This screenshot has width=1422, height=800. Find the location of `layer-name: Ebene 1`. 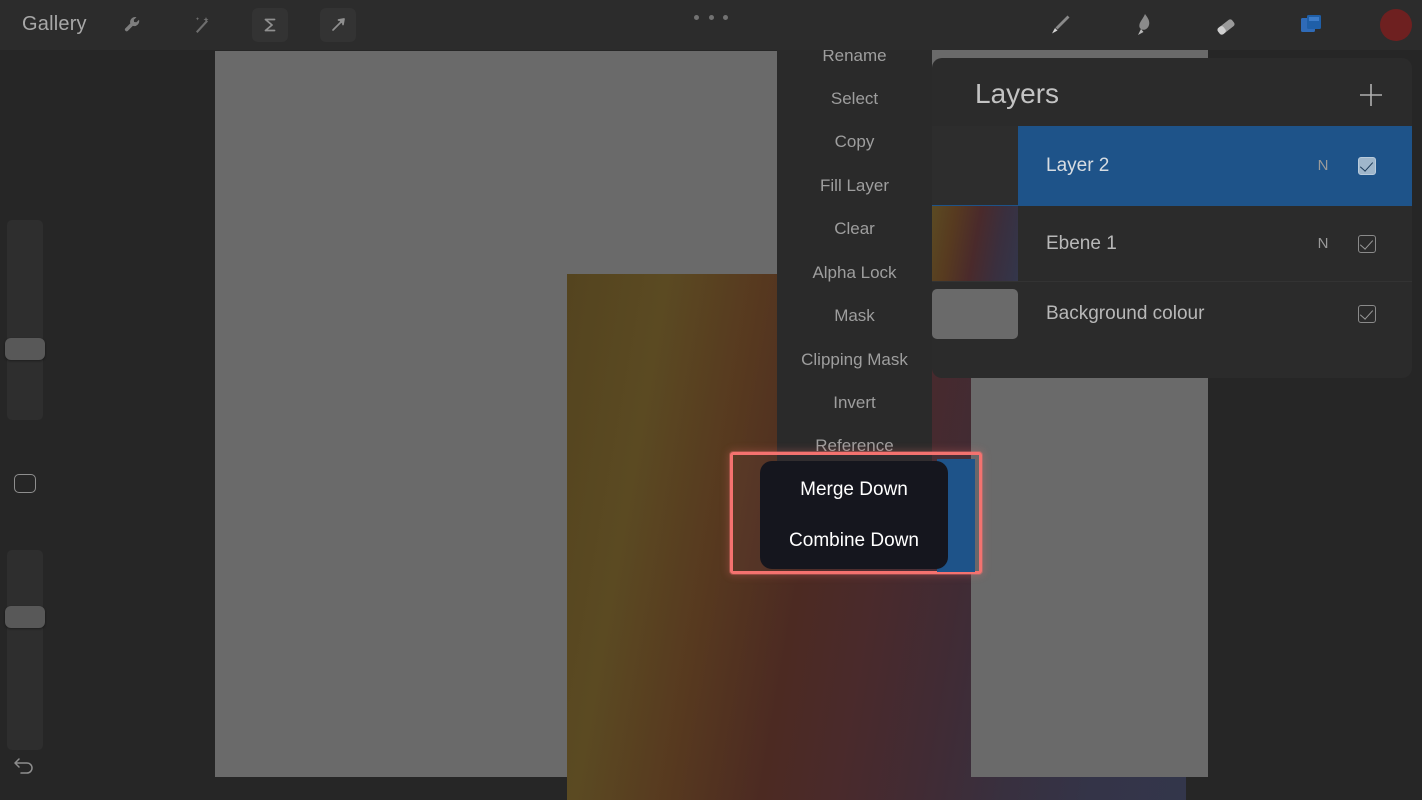

layer-name: Ebene 1 is located at coordinates (1081, 243).